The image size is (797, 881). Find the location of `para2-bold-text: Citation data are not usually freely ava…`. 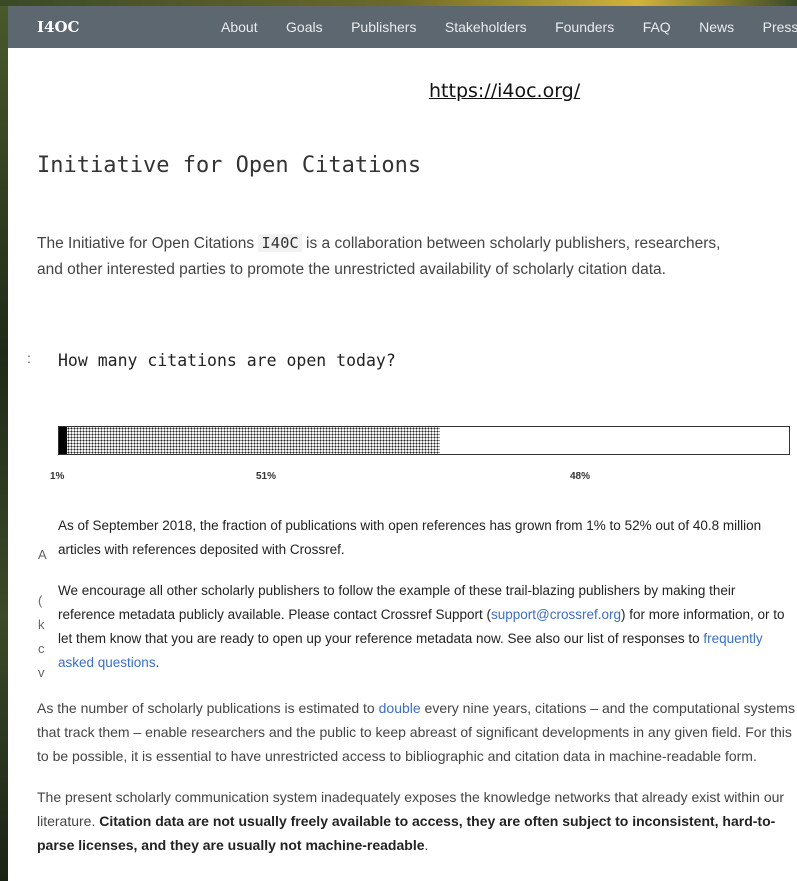

para2-bold-text: Citation data are not usually freely ava… is located at coordinates (406, 833).